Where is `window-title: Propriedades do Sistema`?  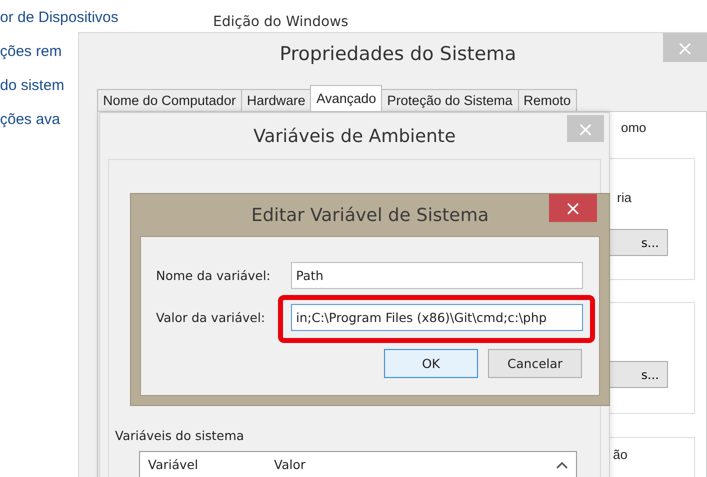 window-title: Propriedades do Sistema is located at coordinates (398, 54).